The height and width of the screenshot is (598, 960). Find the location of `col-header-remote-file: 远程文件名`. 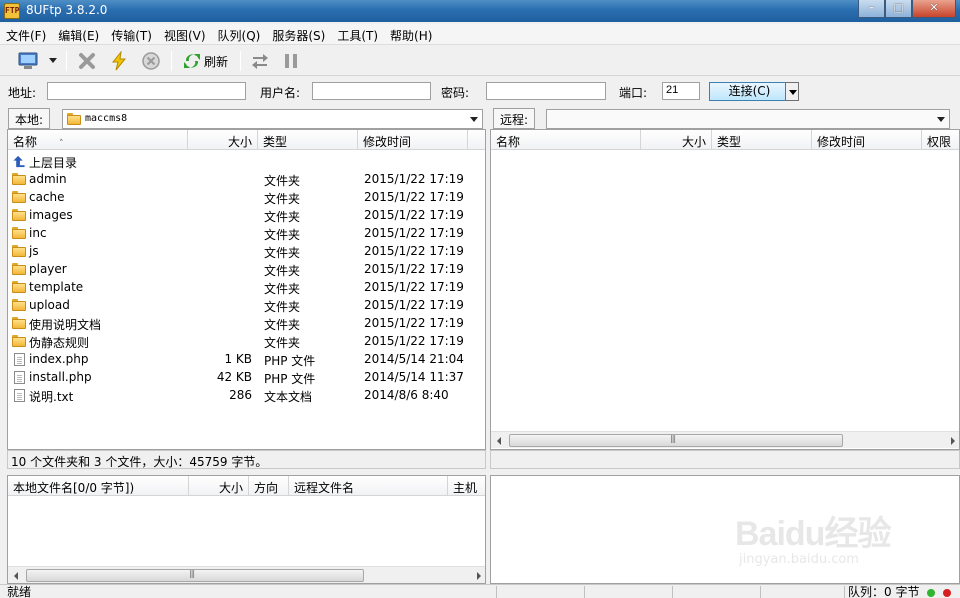

col-header-remote-file: 远程文件名 is located at coordinates (368, 486).